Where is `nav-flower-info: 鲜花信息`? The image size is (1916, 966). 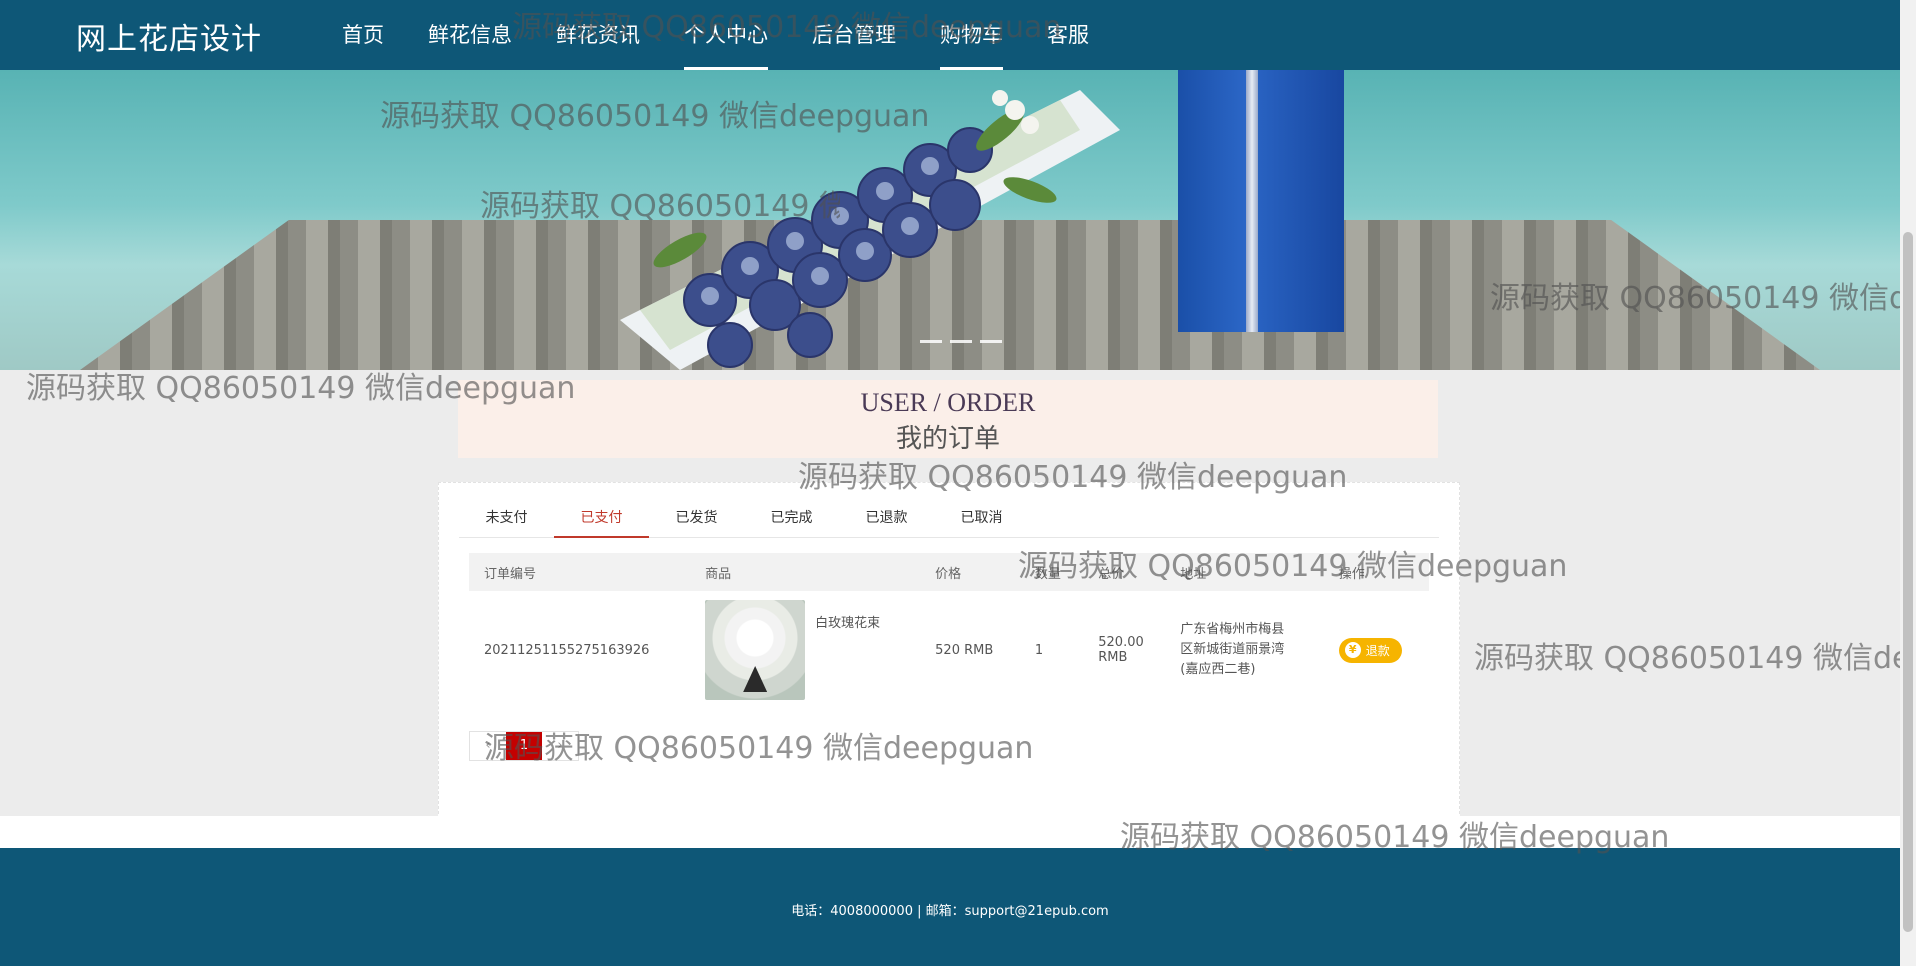 nav-flower-info: 鲜花信息 is located at coordinates (470, 35).